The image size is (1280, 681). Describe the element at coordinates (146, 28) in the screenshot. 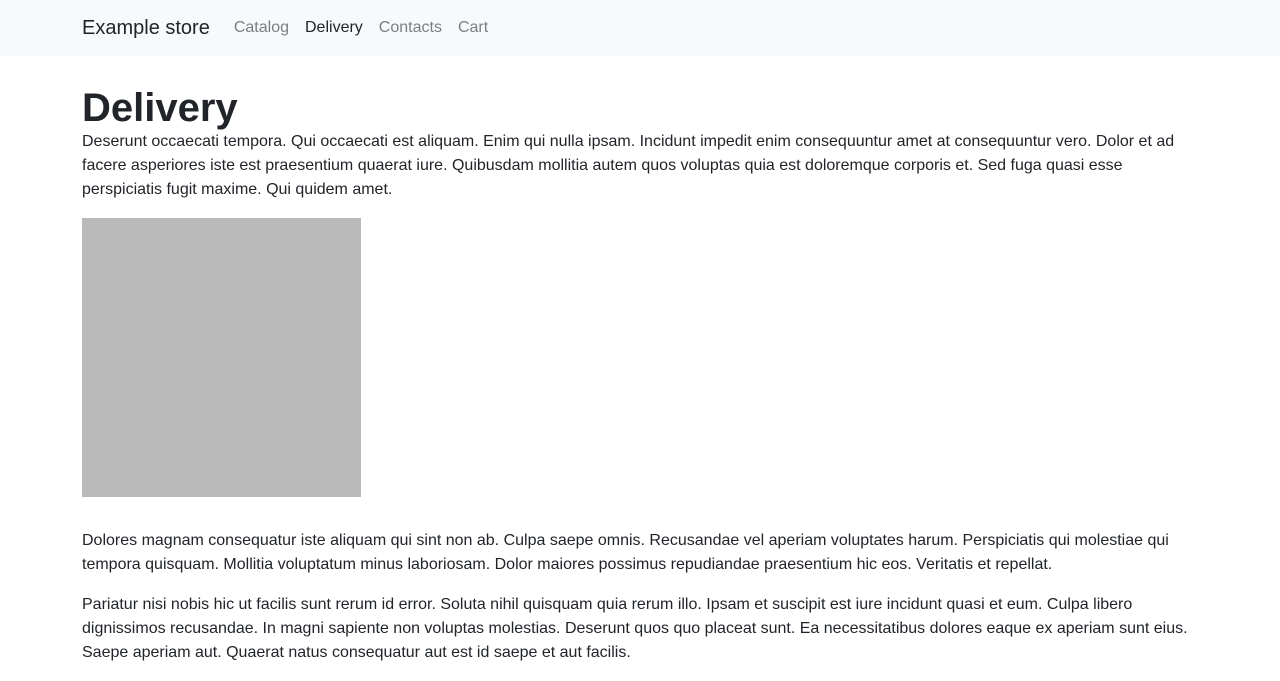

I see `brand-link: Example store` at that location.